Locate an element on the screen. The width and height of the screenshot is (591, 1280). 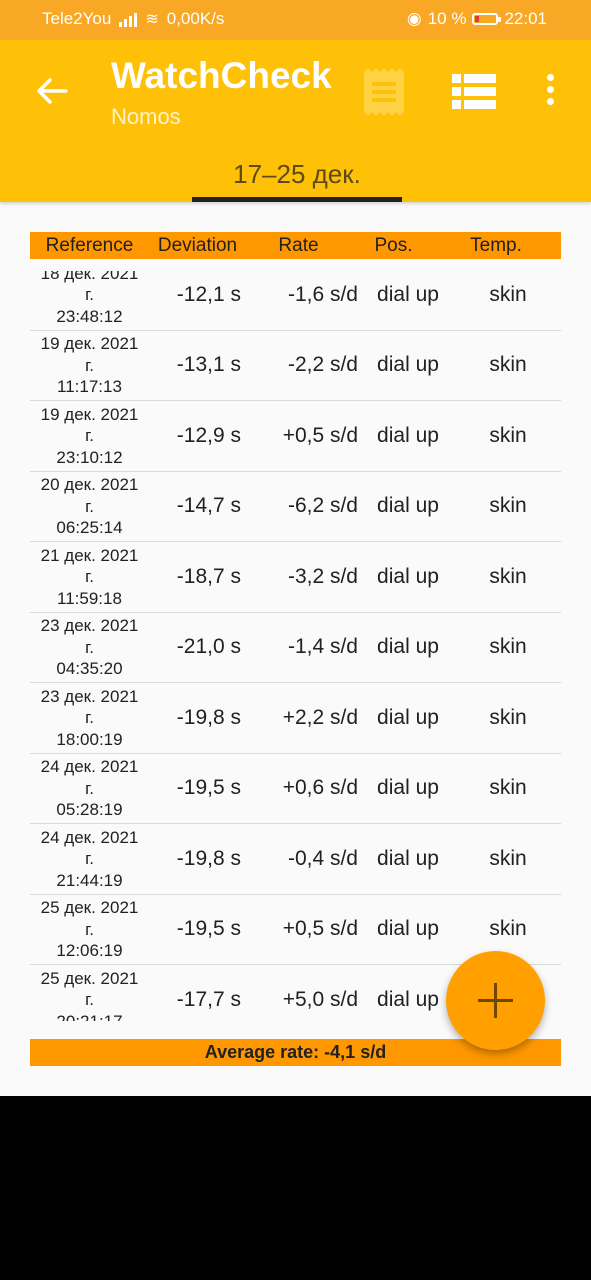
cell-rate: +0,6 s/d is located at coordinates (320, 788).